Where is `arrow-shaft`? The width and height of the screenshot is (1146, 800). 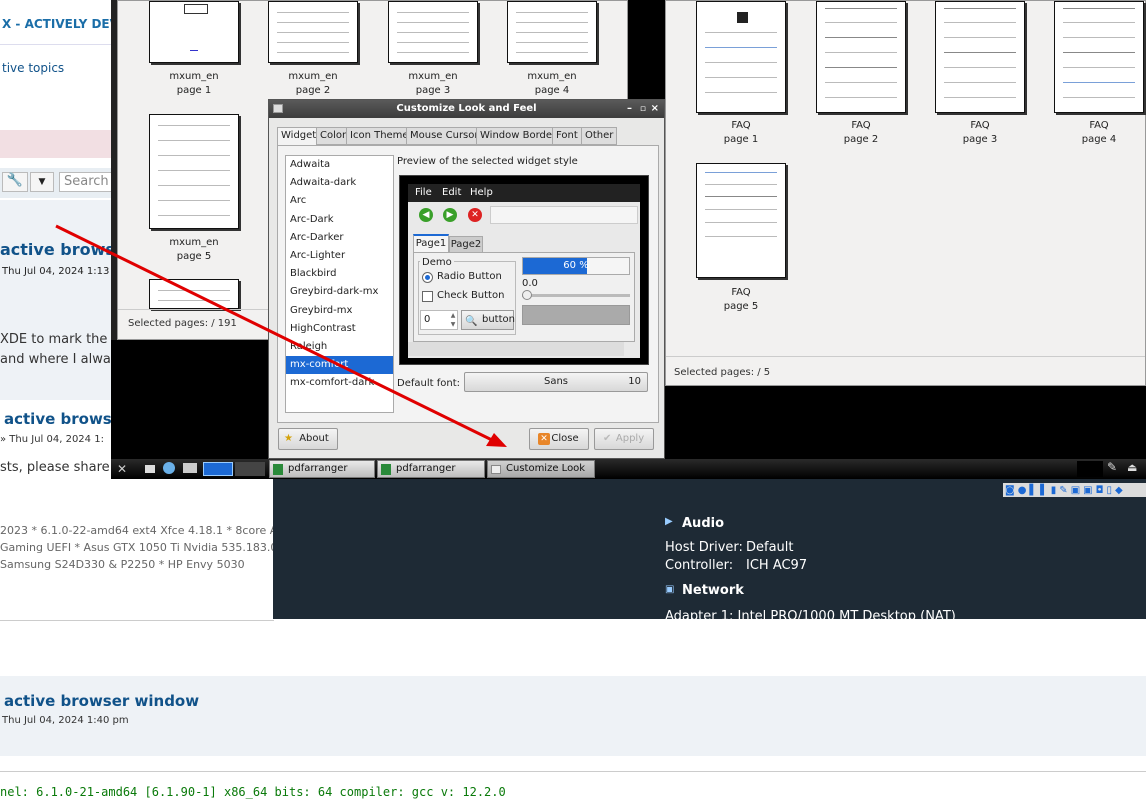
arrow-shaft is located at coordinates (275, 333).